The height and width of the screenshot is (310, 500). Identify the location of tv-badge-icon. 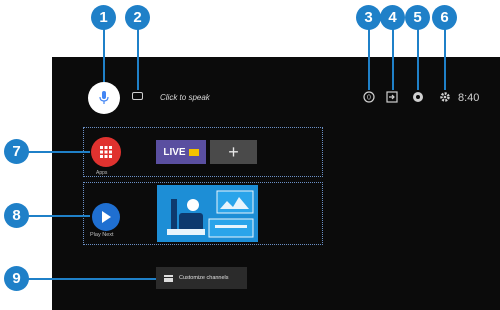
(193, 152).